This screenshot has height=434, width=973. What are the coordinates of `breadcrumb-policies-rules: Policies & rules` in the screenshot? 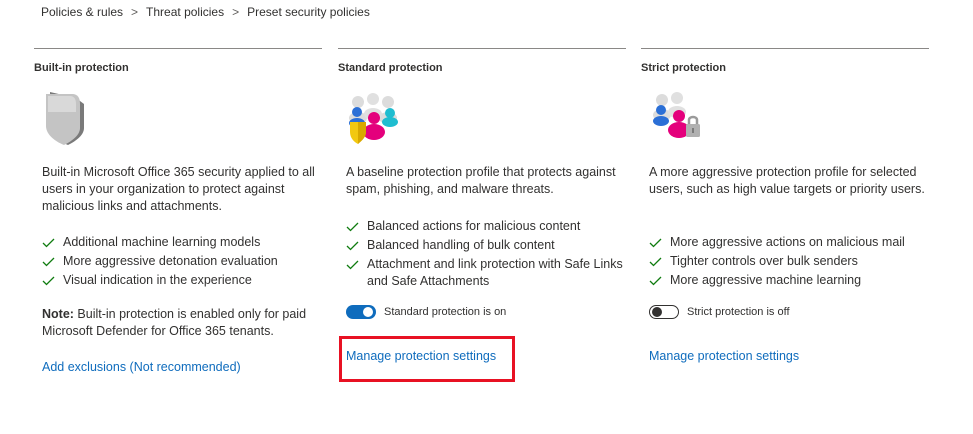 It's located at (82, 12).